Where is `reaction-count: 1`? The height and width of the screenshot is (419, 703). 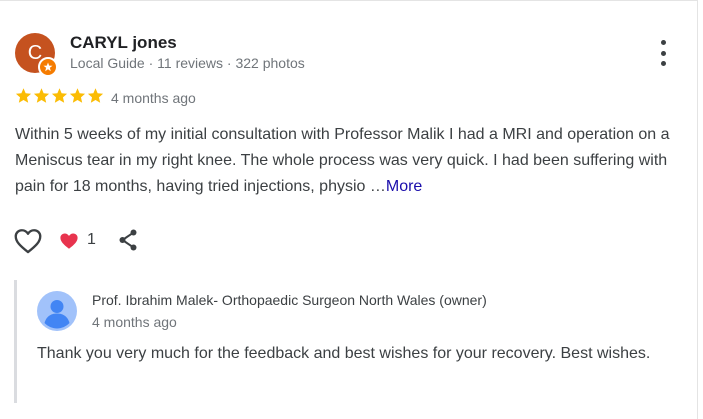
reaction-count: 1 is located at coordinates (91, 239).